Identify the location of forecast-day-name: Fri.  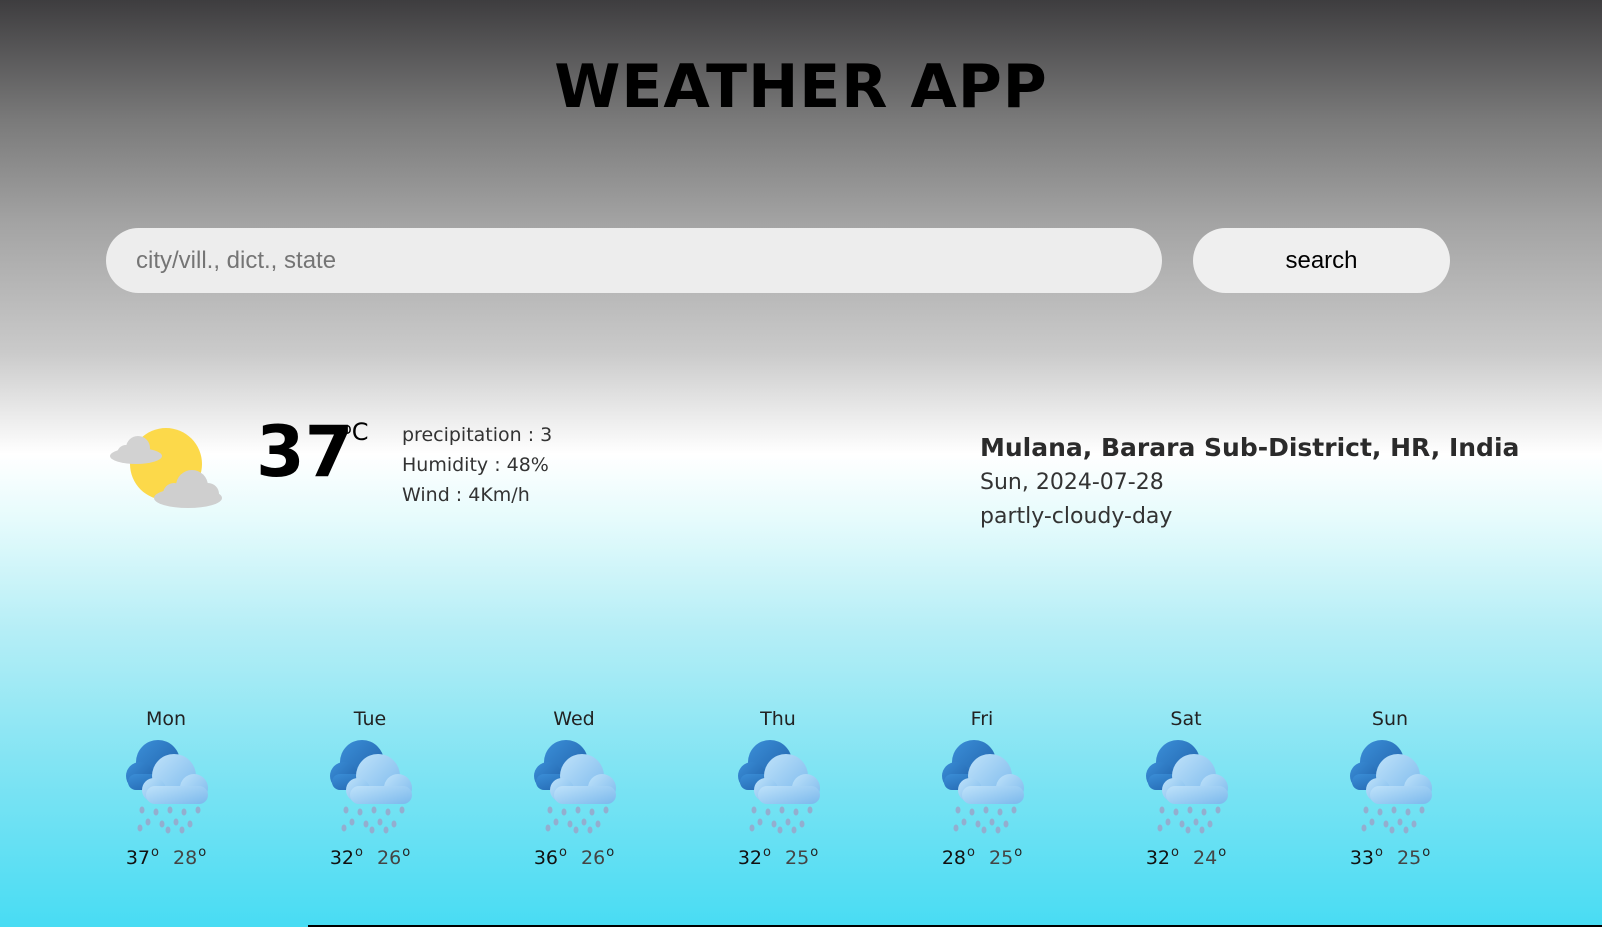
(982, 719).